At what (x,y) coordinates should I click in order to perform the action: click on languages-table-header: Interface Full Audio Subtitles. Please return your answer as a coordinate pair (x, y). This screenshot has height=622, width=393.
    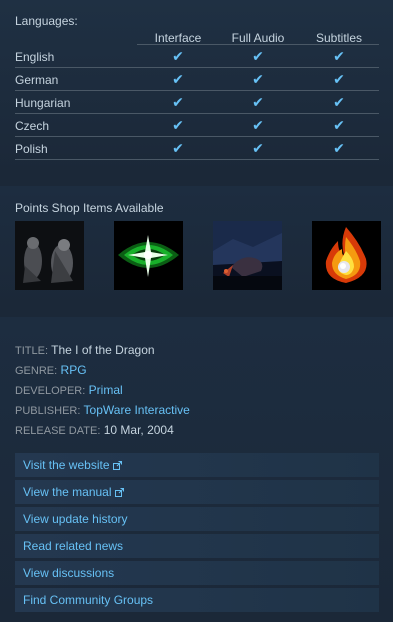
    Looking at the image, I should click on (197, 37).